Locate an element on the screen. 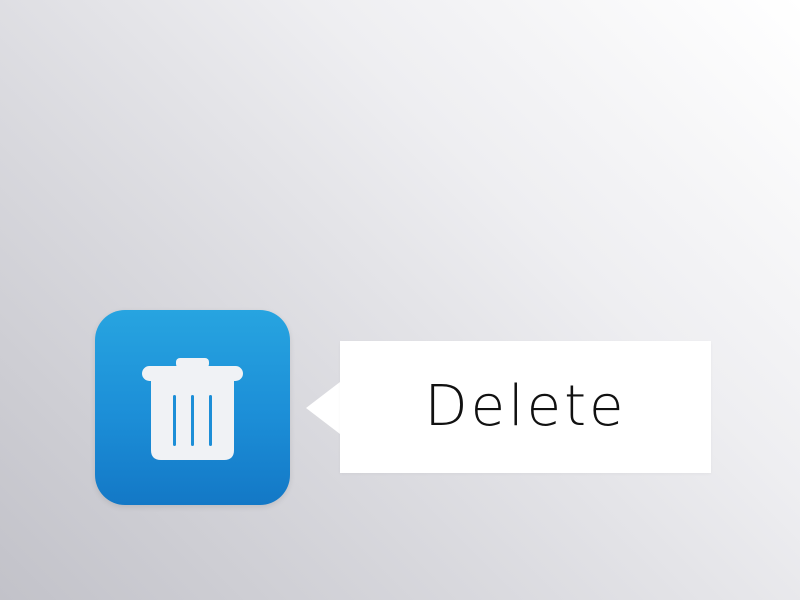 This screenshot has width=800, height=600. delete-tooltip: Delete is located at coordinates (525, 407).